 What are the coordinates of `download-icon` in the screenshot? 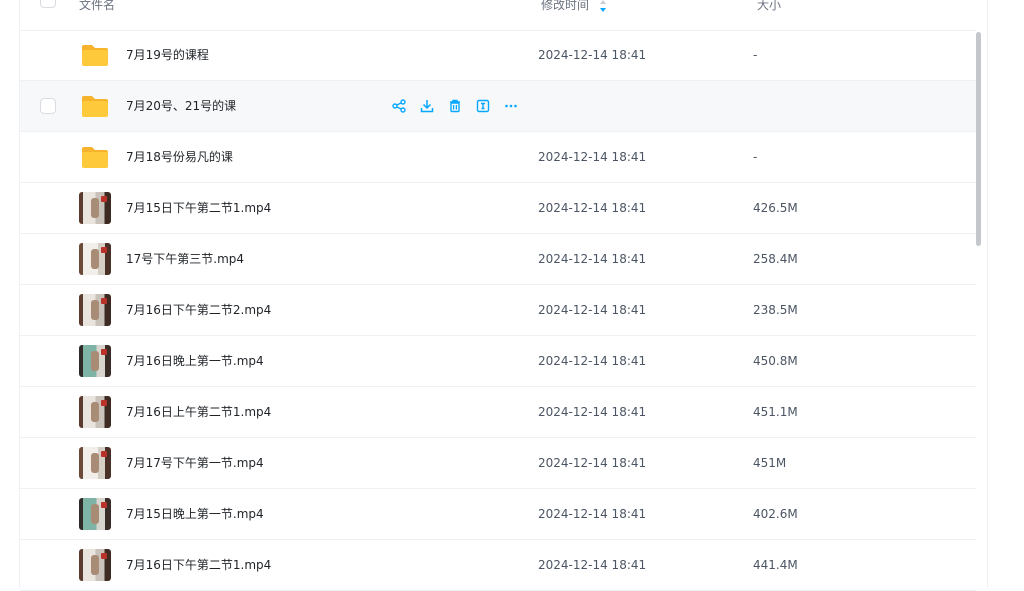 It's located at (427, 106).